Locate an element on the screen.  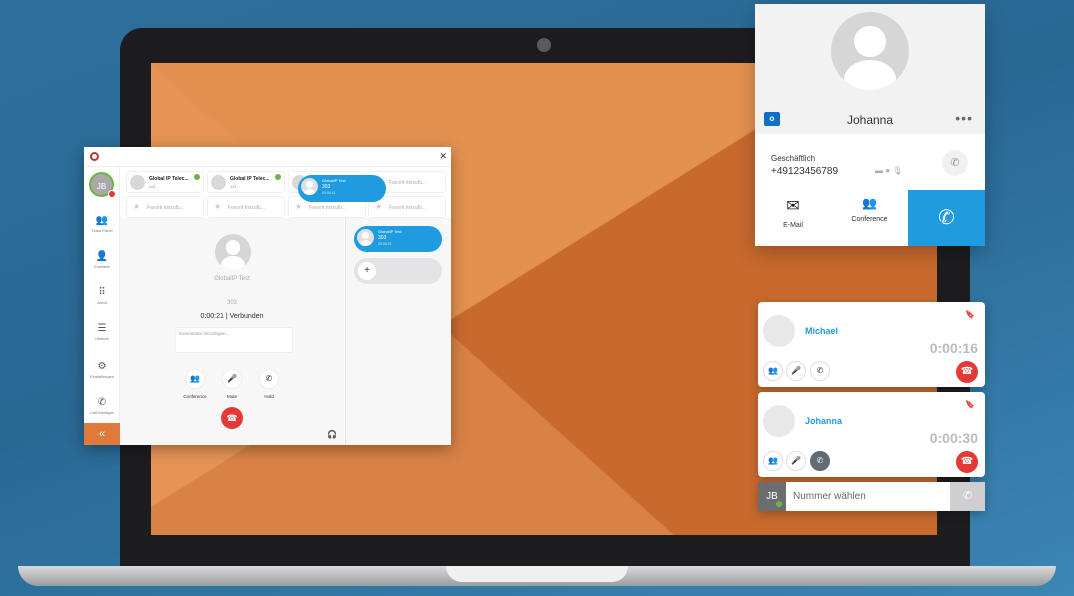
sidebar-item-history: ☰ Historie is located at coordinates (102, 332).